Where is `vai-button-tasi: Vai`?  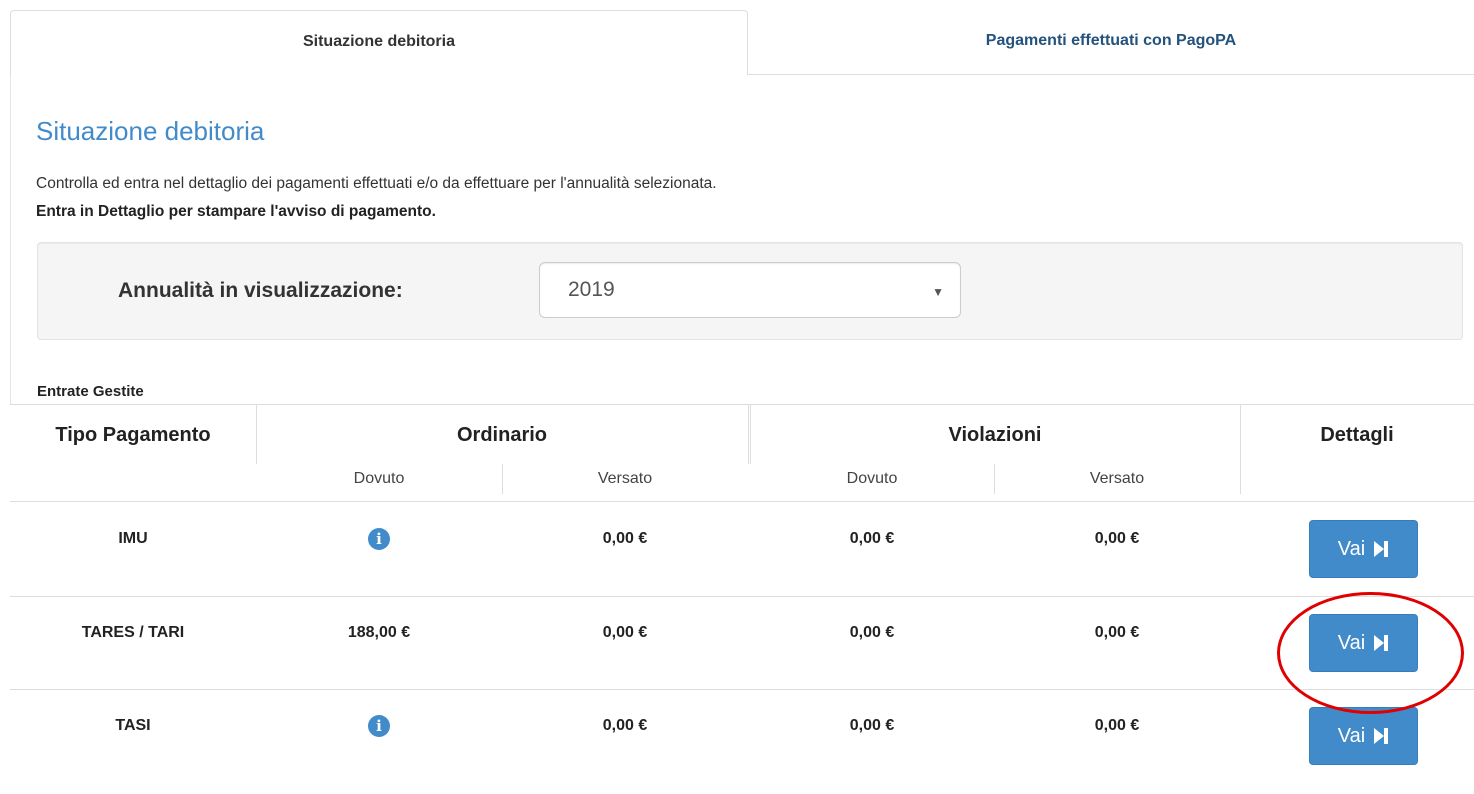 vai-button-tasi: Vai is located at coordinates (1363, 736).